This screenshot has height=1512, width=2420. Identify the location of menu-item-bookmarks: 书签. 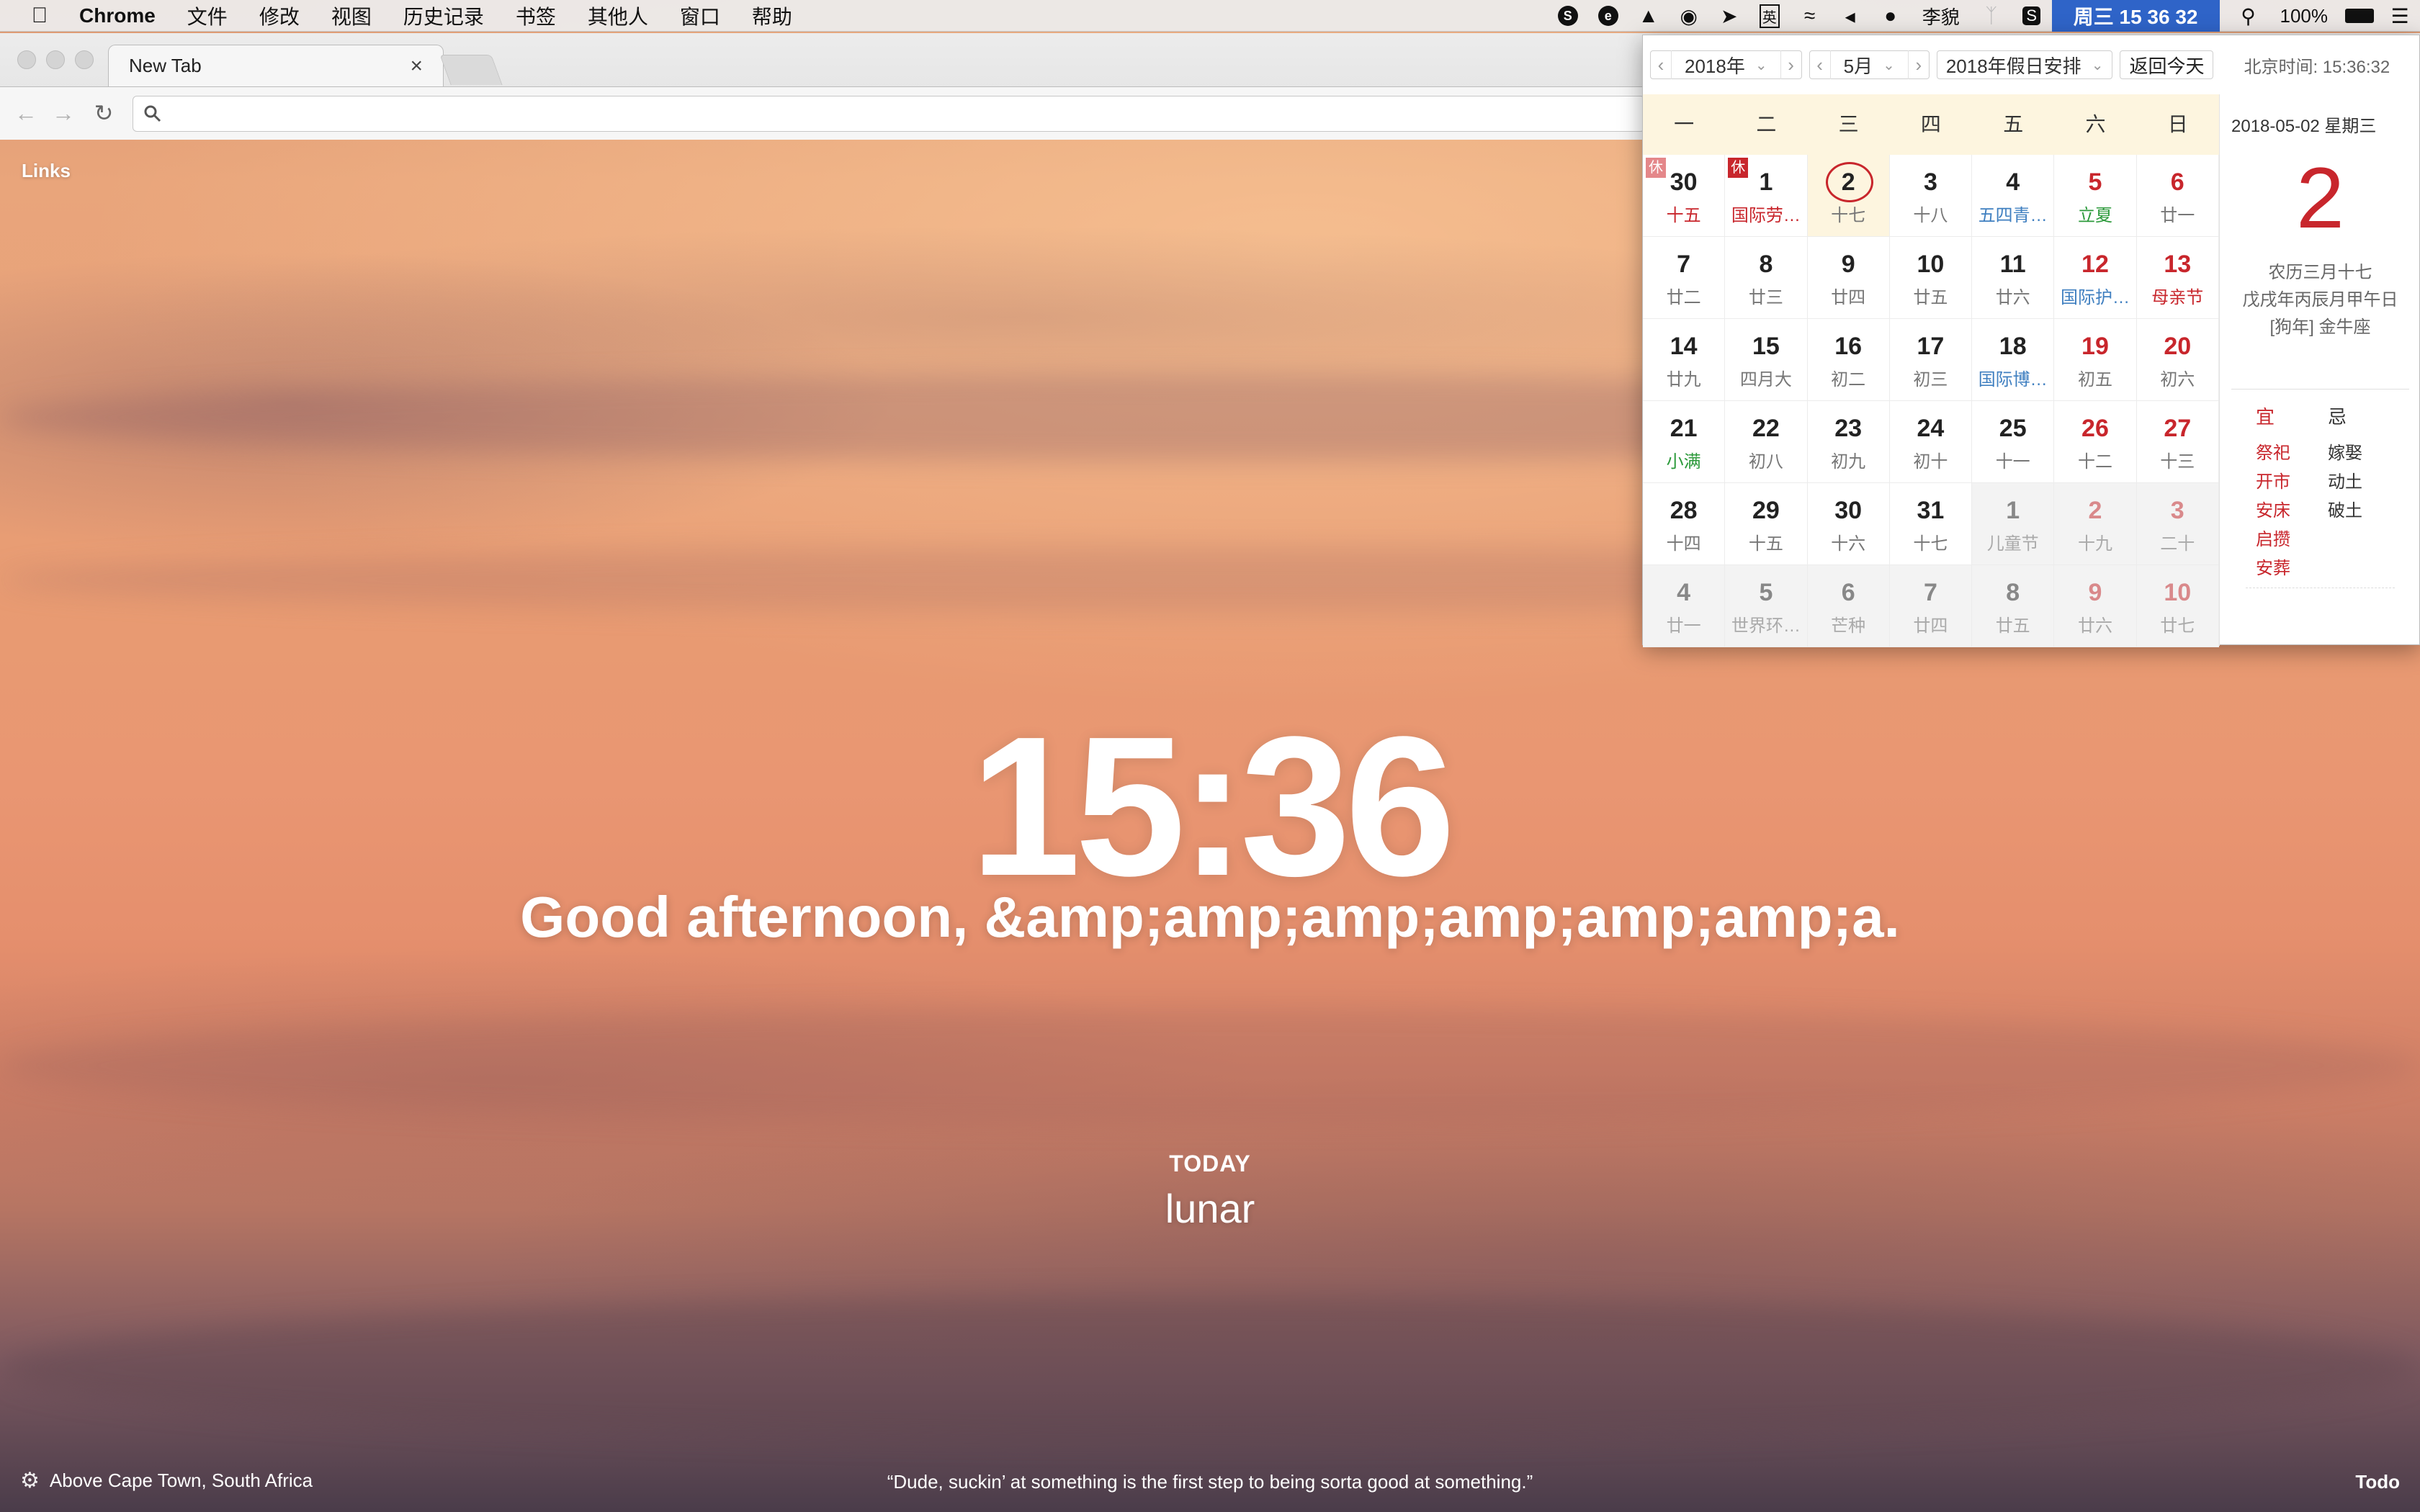
(536, 15).